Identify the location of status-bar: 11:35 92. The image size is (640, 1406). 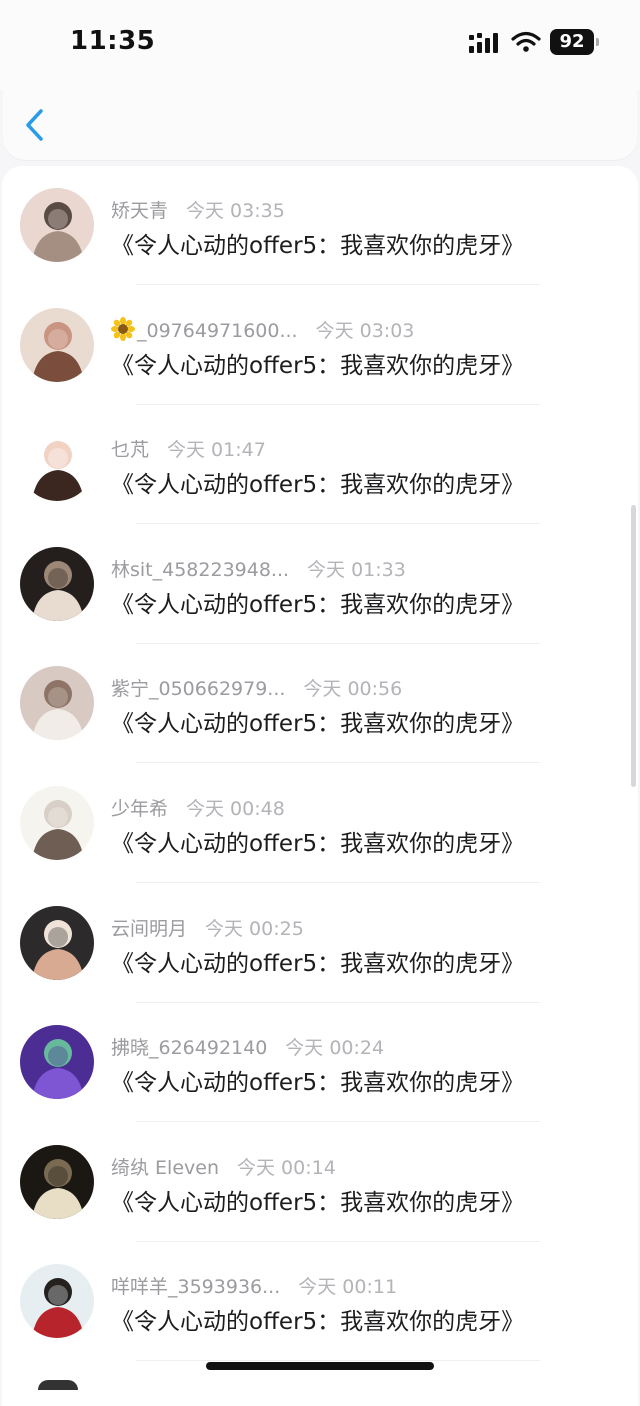
(320, 45).